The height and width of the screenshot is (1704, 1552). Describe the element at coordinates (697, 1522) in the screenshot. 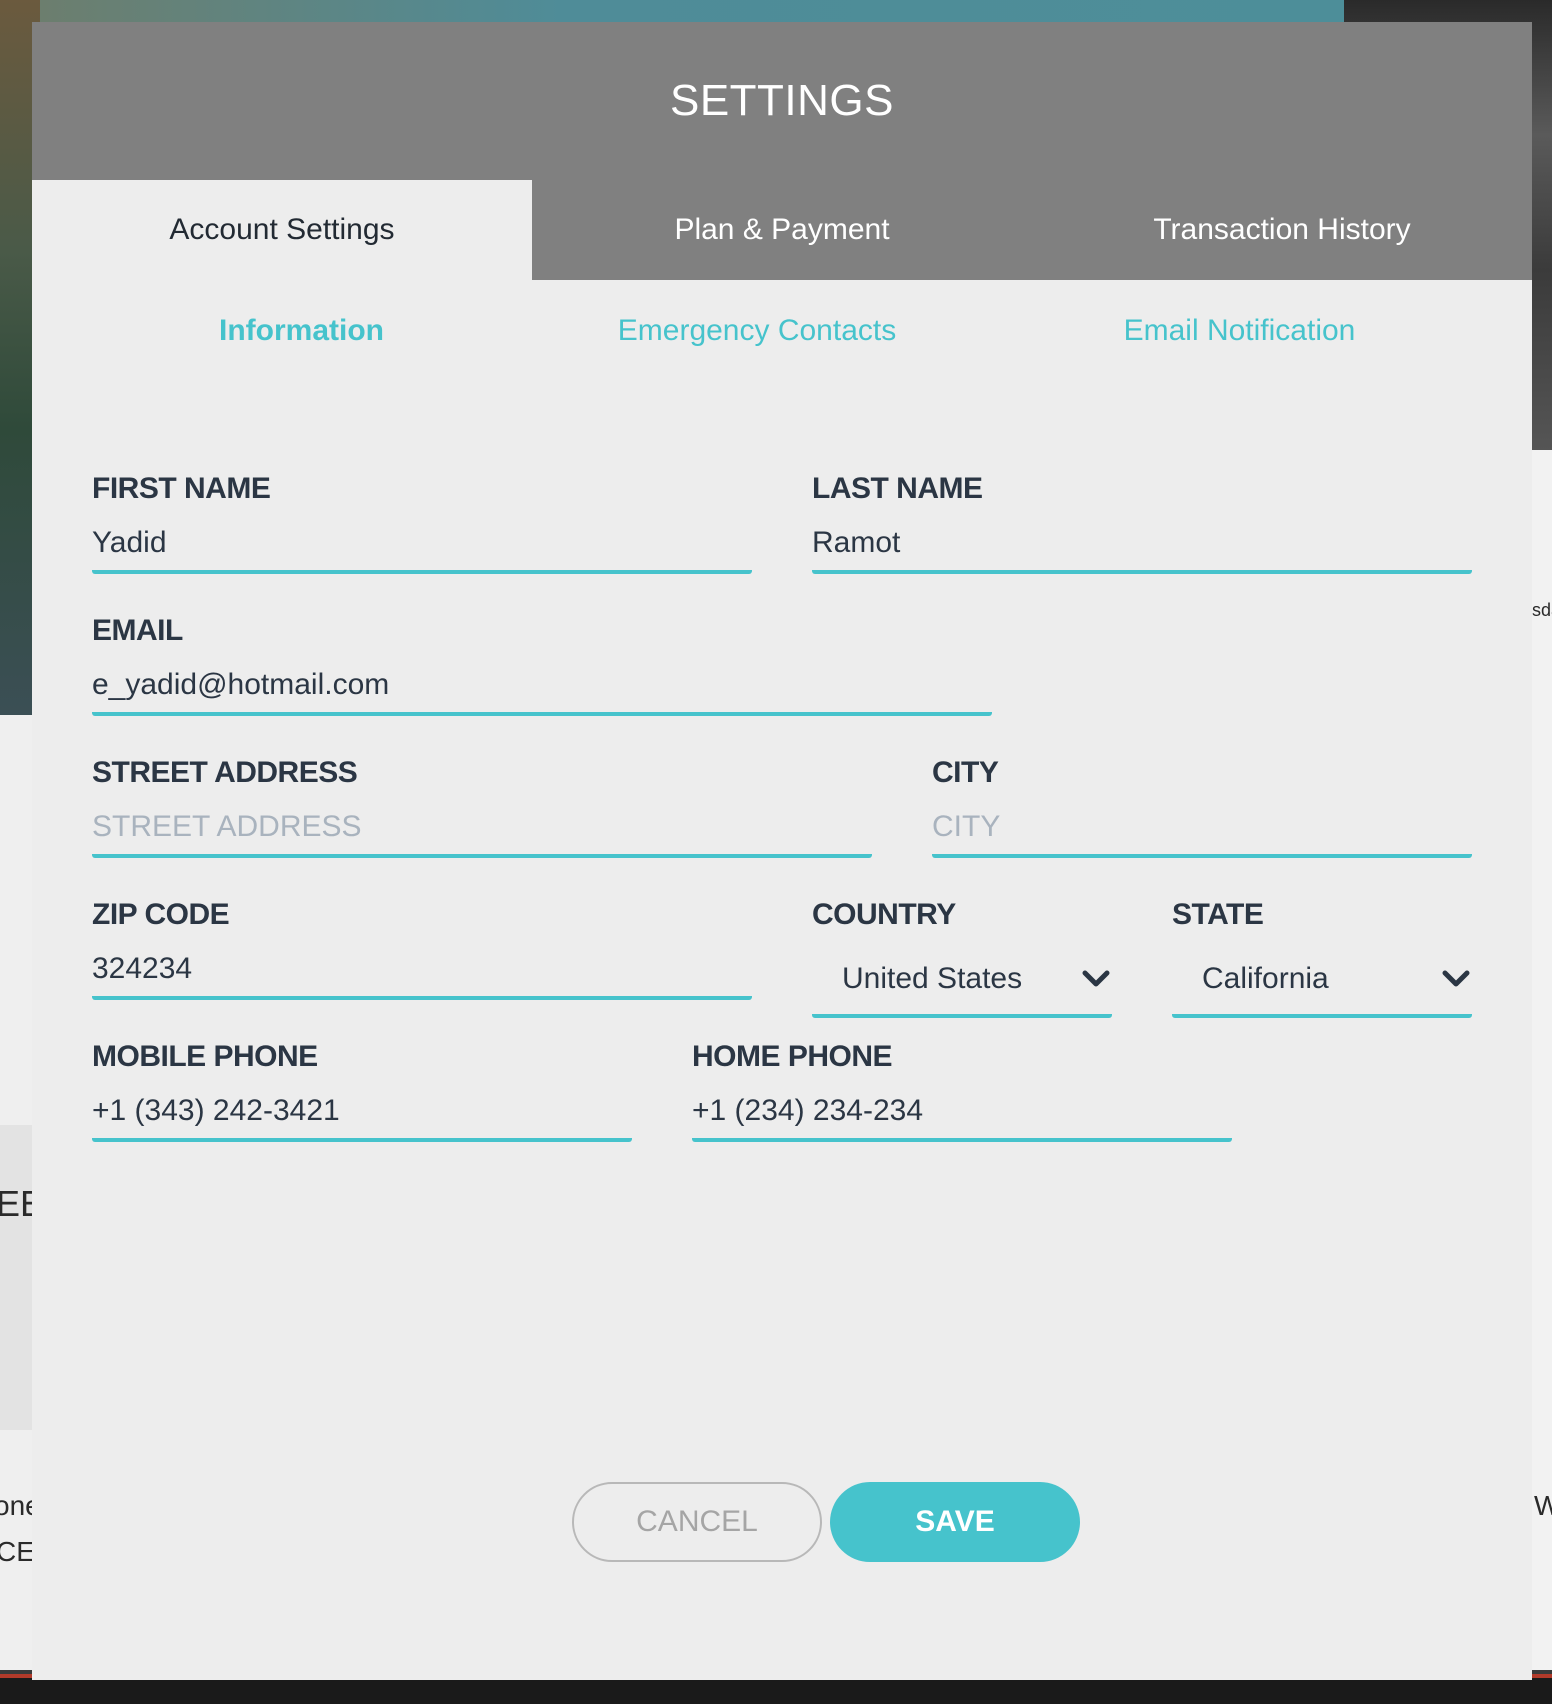

I see `cancel-button: CANCEL` at that location.